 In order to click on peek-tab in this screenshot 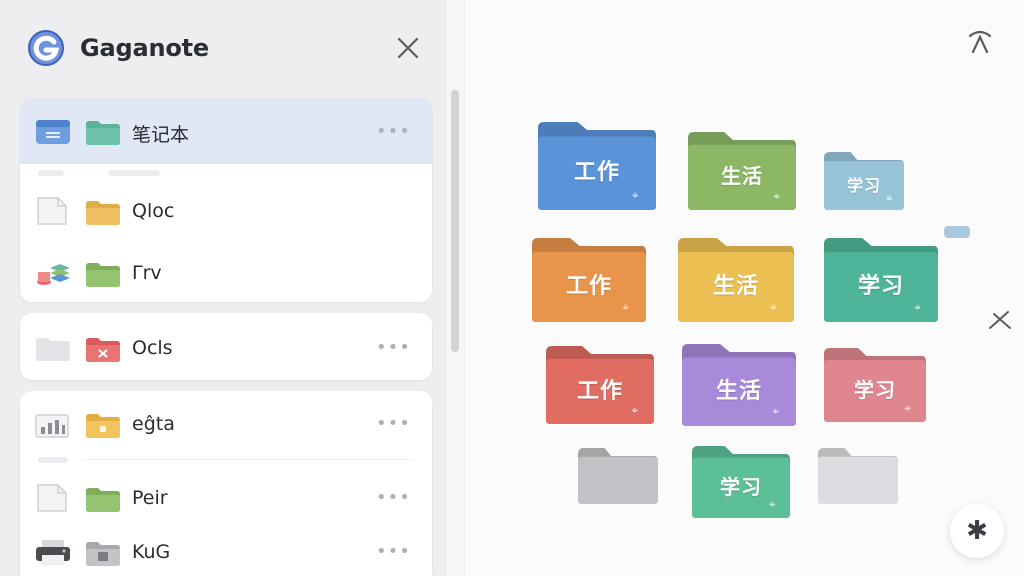, I will do `click(957, 232)`.